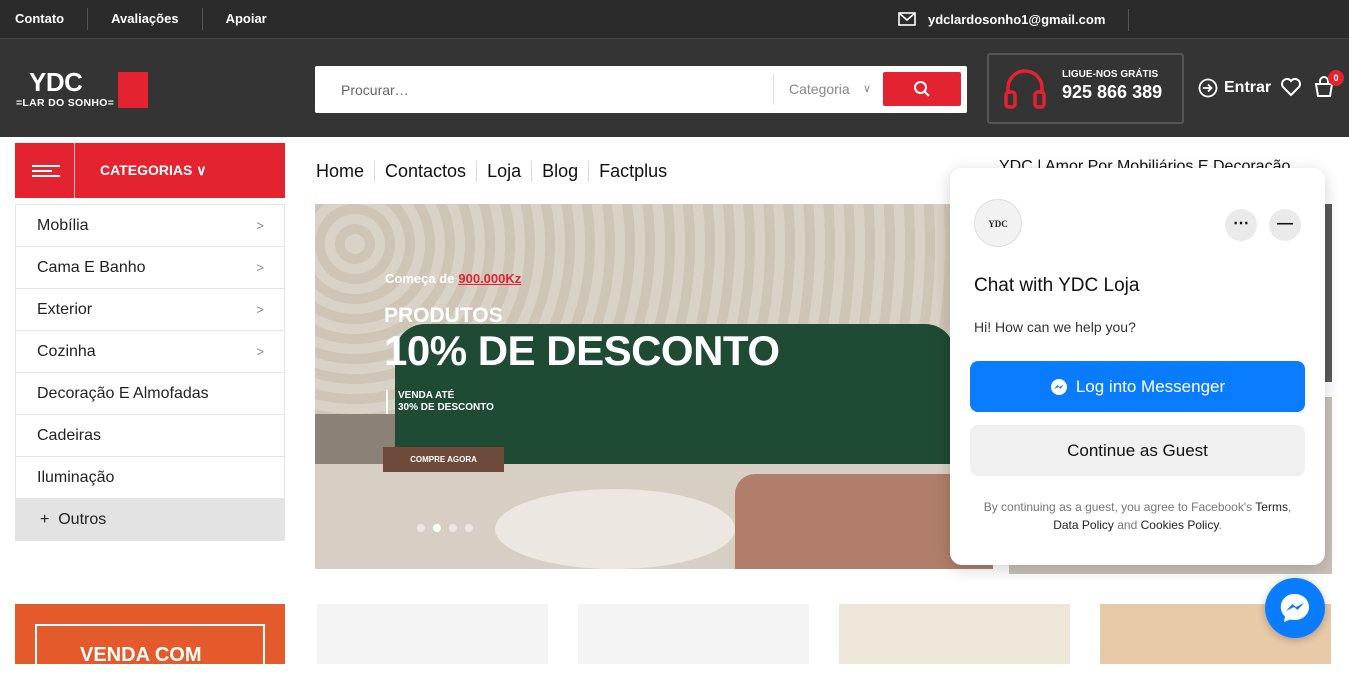  I want to click on wishlist-button, so click(1291, 89).